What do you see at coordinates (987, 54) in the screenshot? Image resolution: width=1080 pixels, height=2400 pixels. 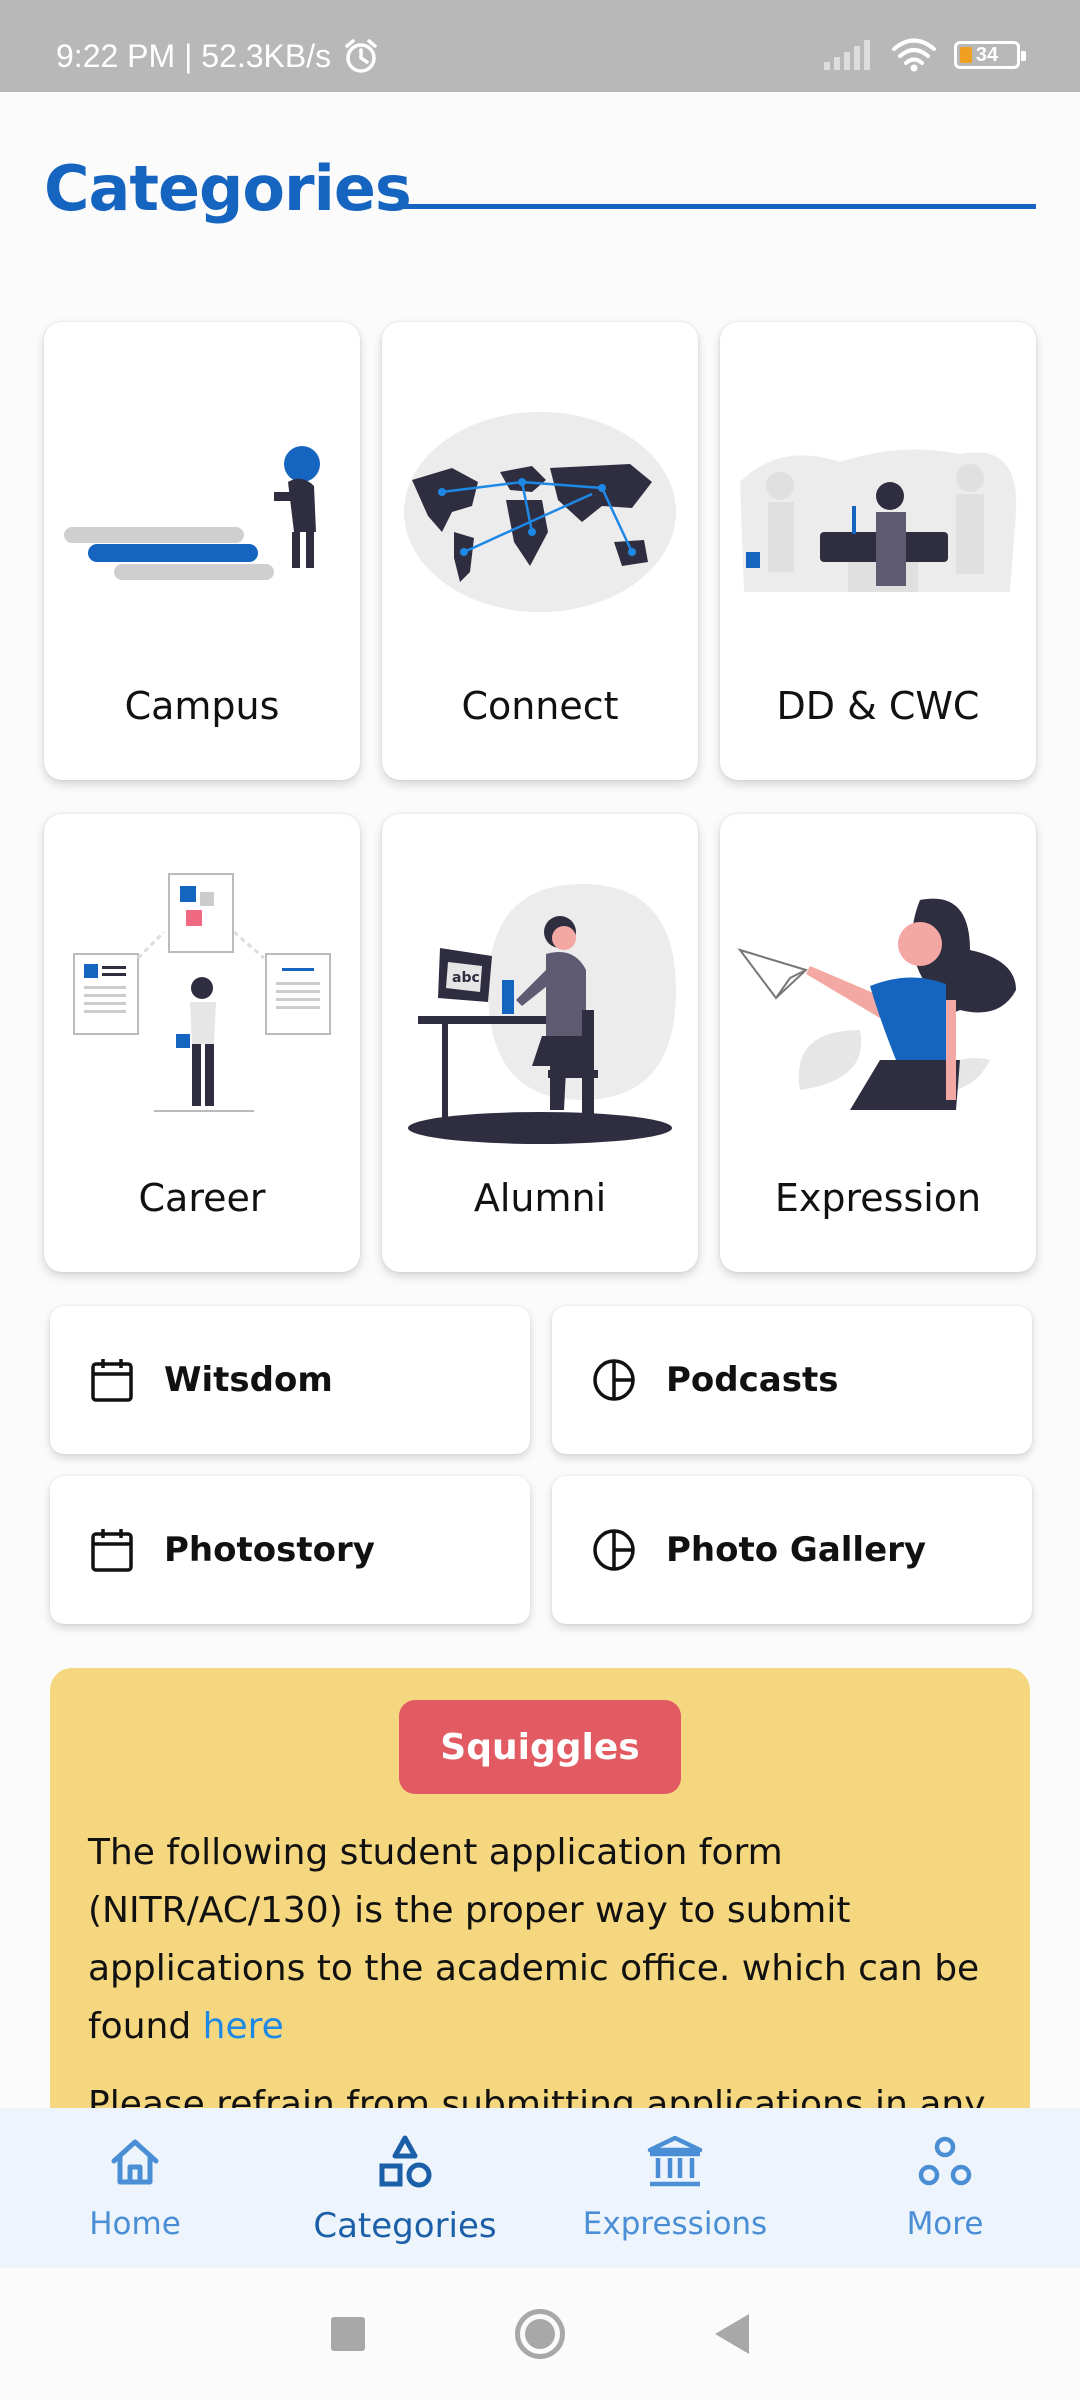 I see `battery-level: 34` at bounding box center [987, 54].